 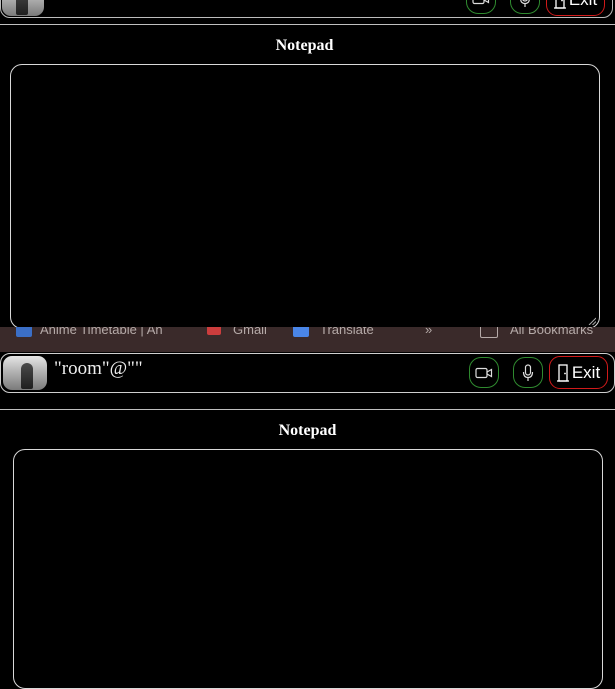 What do you see at coordinates (24, 332) in the screenshot?
I see `anime-timetable-icon` at bounding box center [24, 332].